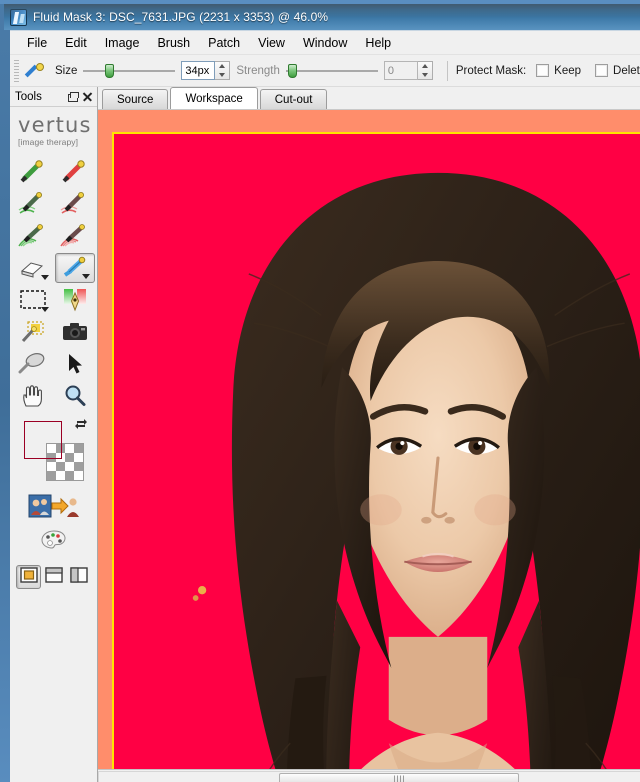 The width and height of the screenshot is (640, 782). I want to click on single-view-icon, so click(28, 577).